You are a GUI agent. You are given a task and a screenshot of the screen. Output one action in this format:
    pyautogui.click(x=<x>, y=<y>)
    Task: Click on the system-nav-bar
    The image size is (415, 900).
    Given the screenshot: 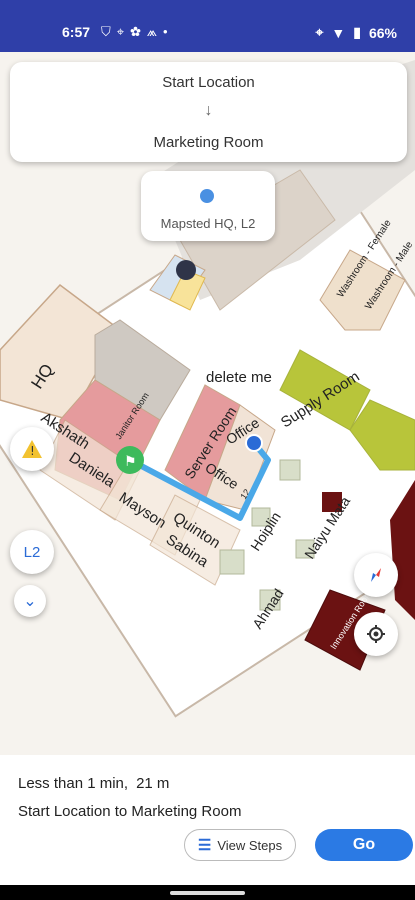 What is the action you would take?
    pyautogui.click(x=207, y=892)
    